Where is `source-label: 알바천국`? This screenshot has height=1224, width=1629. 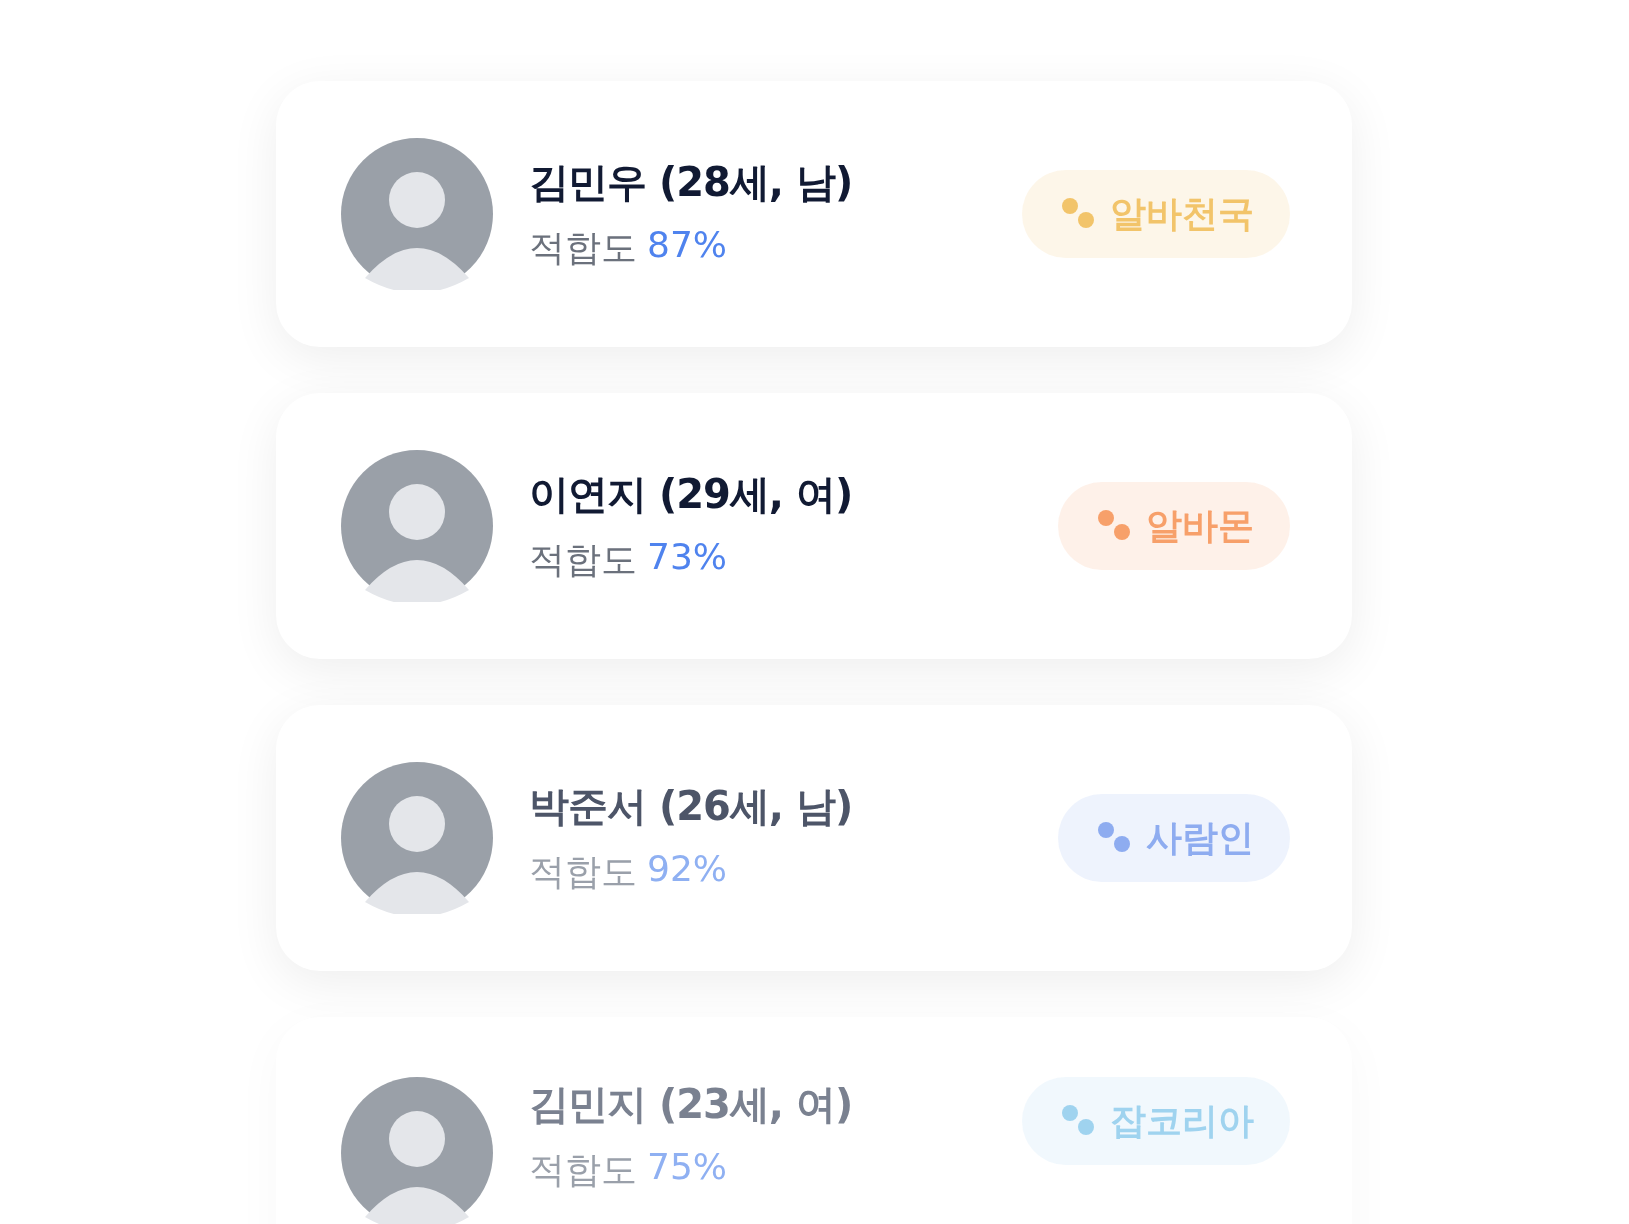 source-label: 알바천국 is located at coordinates (1182, 213).